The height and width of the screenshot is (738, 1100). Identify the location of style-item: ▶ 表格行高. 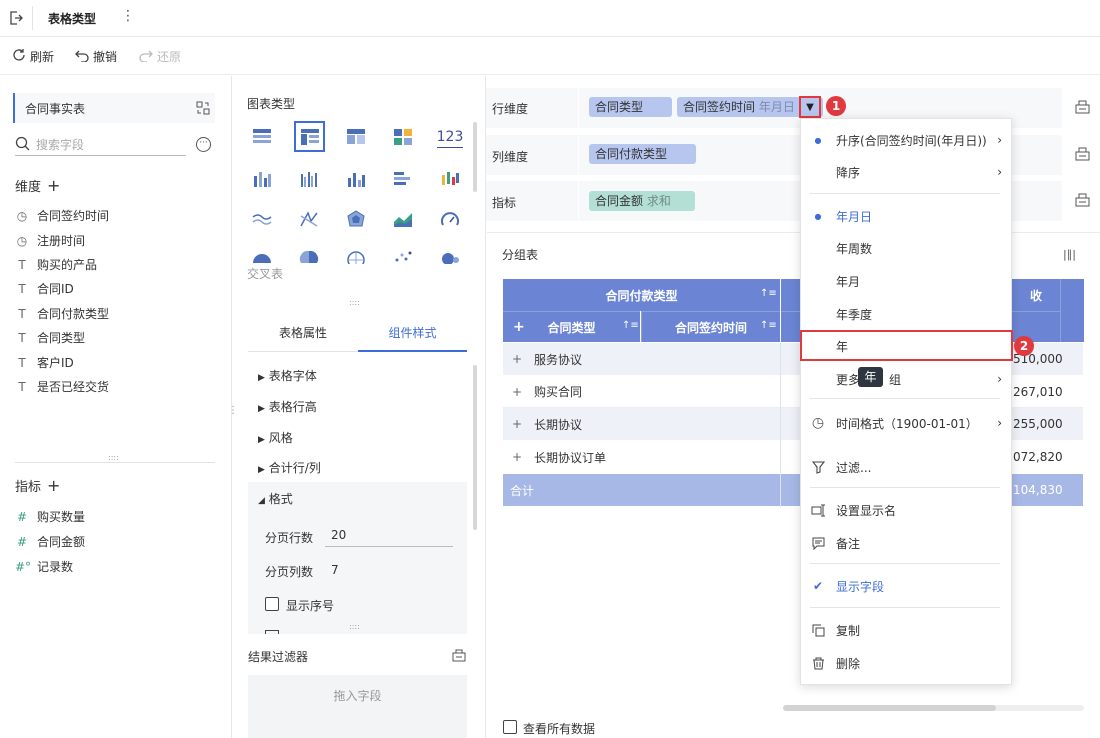
(287, 406).